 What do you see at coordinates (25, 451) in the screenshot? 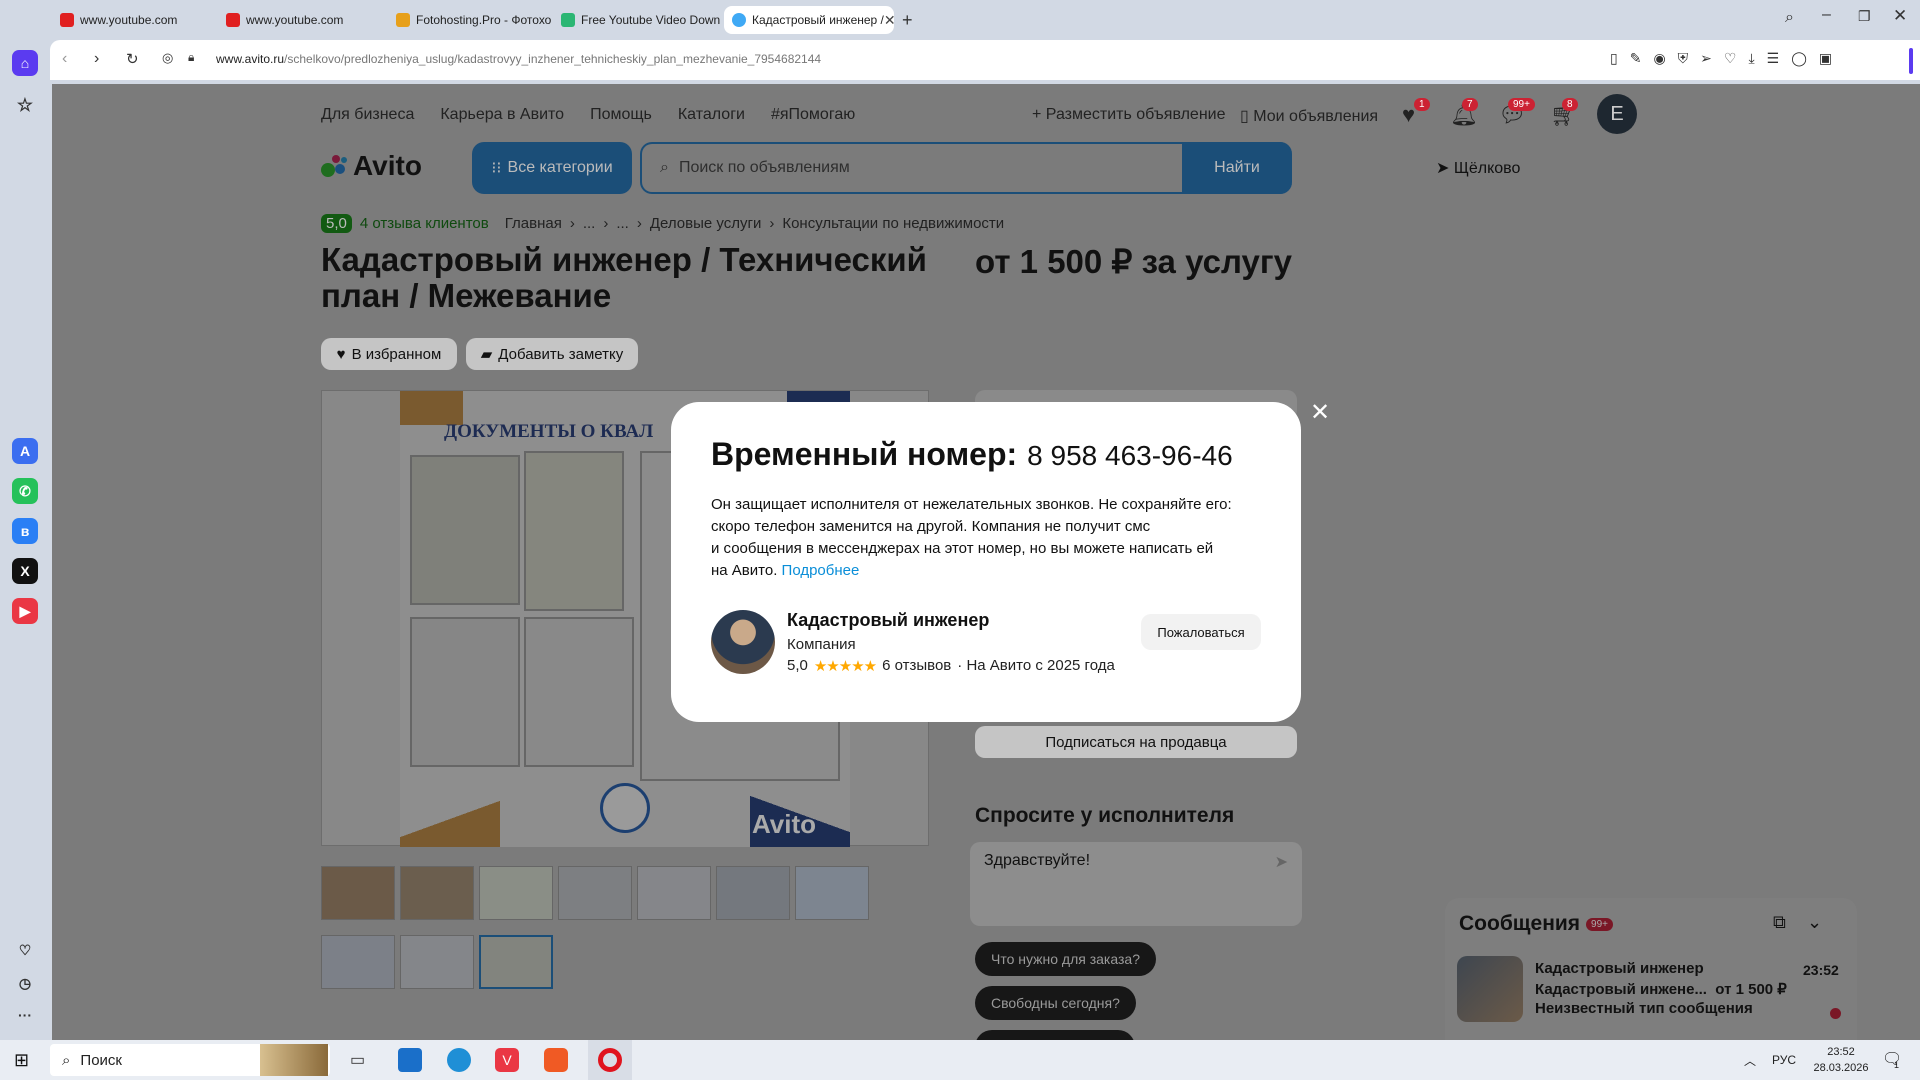
I see `aria-icon: A` at bounding box center [25, 451].